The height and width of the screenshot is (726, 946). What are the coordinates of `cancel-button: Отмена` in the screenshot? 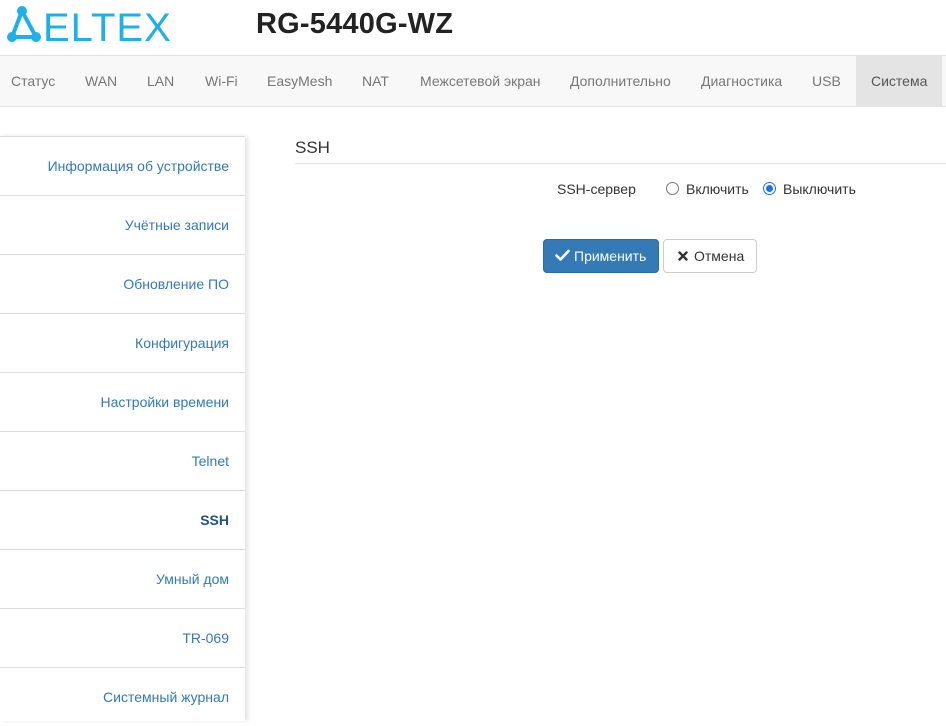 It's located at (710, 256).